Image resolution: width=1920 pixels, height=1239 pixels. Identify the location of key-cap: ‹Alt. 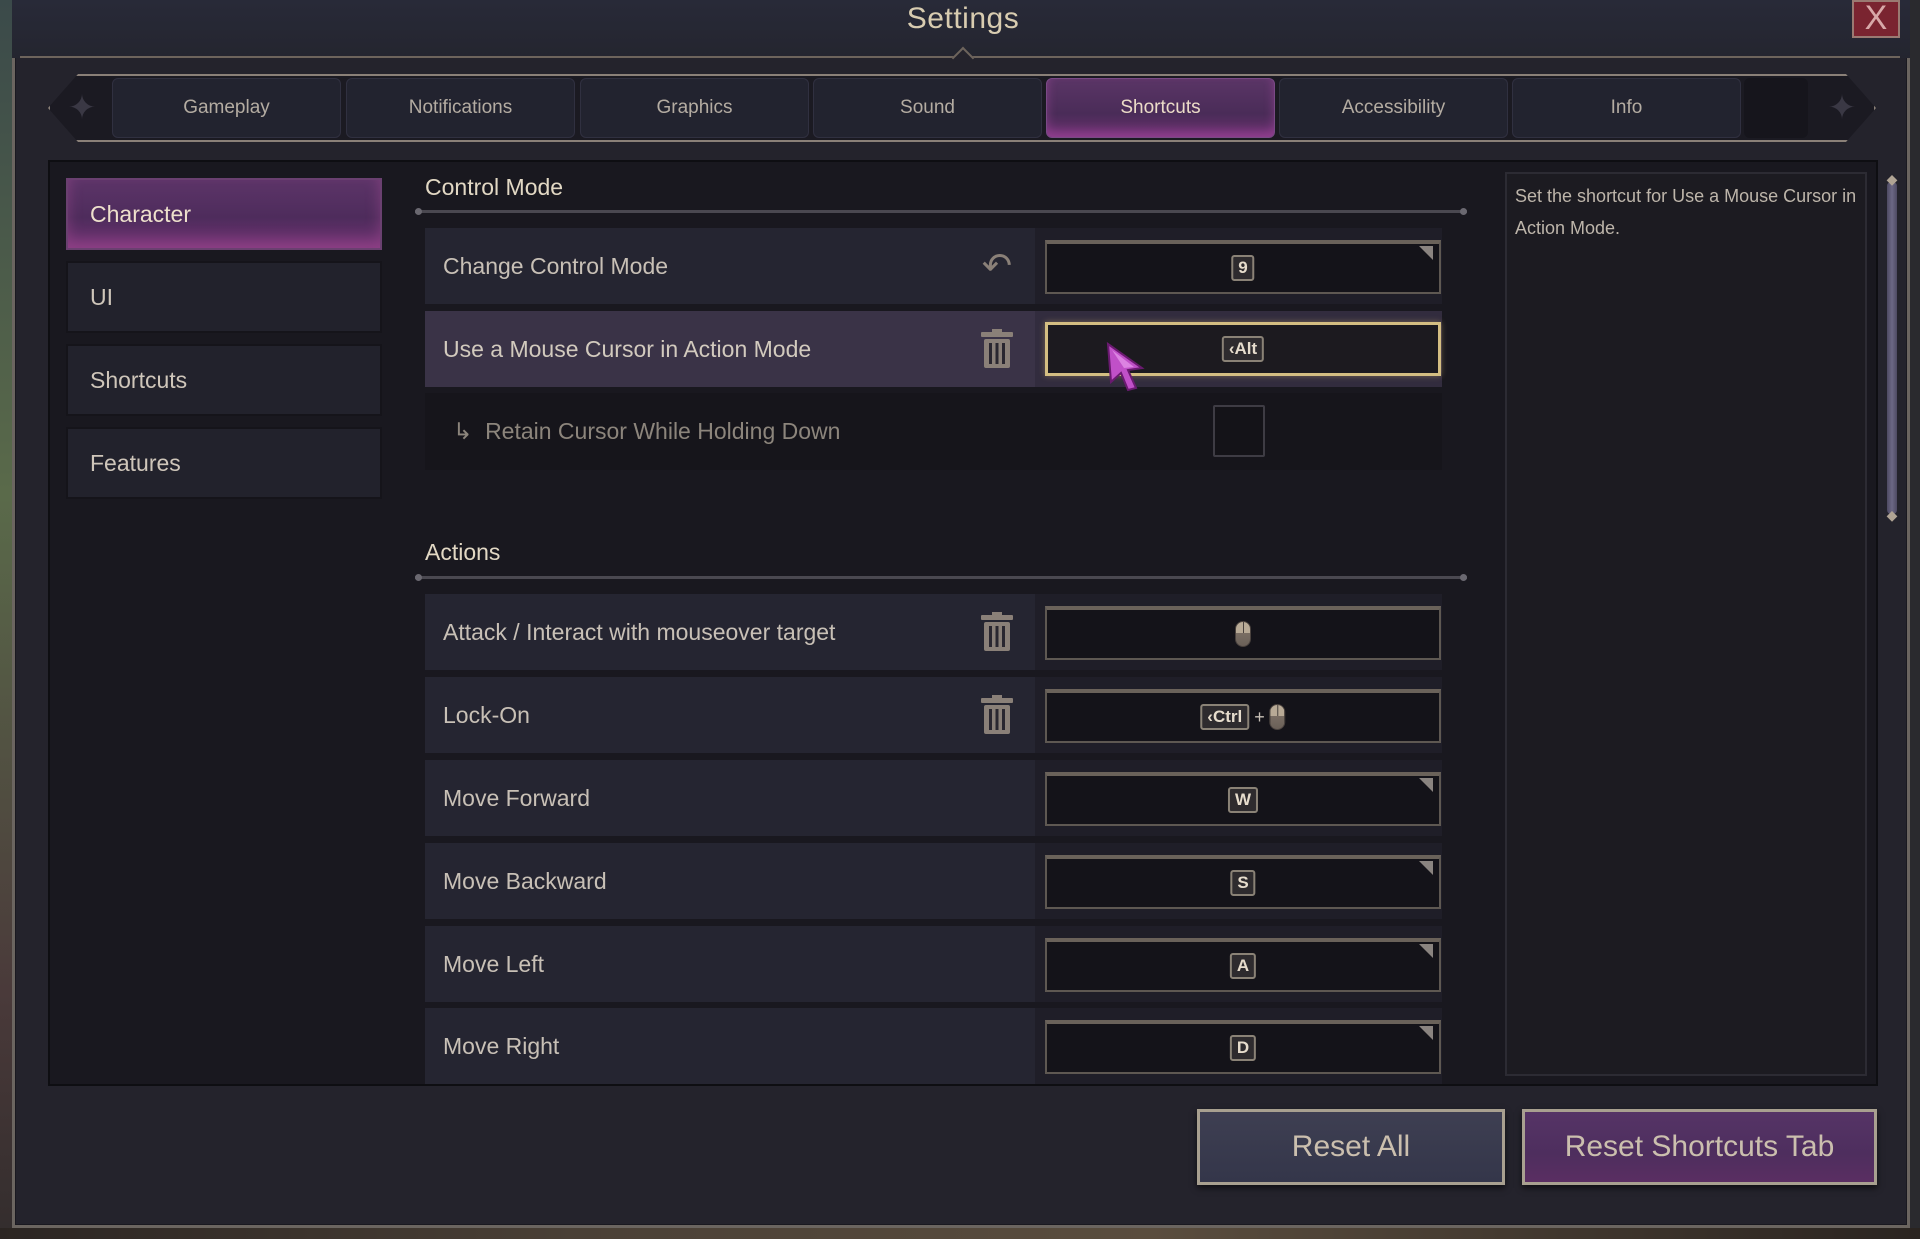
(1243, 349).